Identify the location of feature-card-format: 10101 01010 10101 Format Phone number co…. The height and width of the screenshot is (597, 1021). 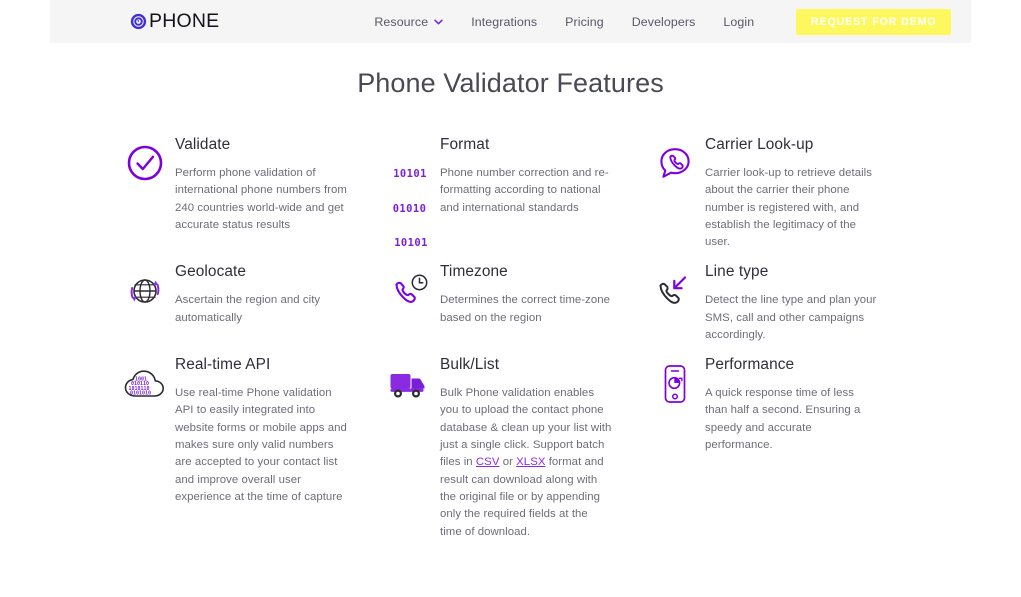
(510, 192).